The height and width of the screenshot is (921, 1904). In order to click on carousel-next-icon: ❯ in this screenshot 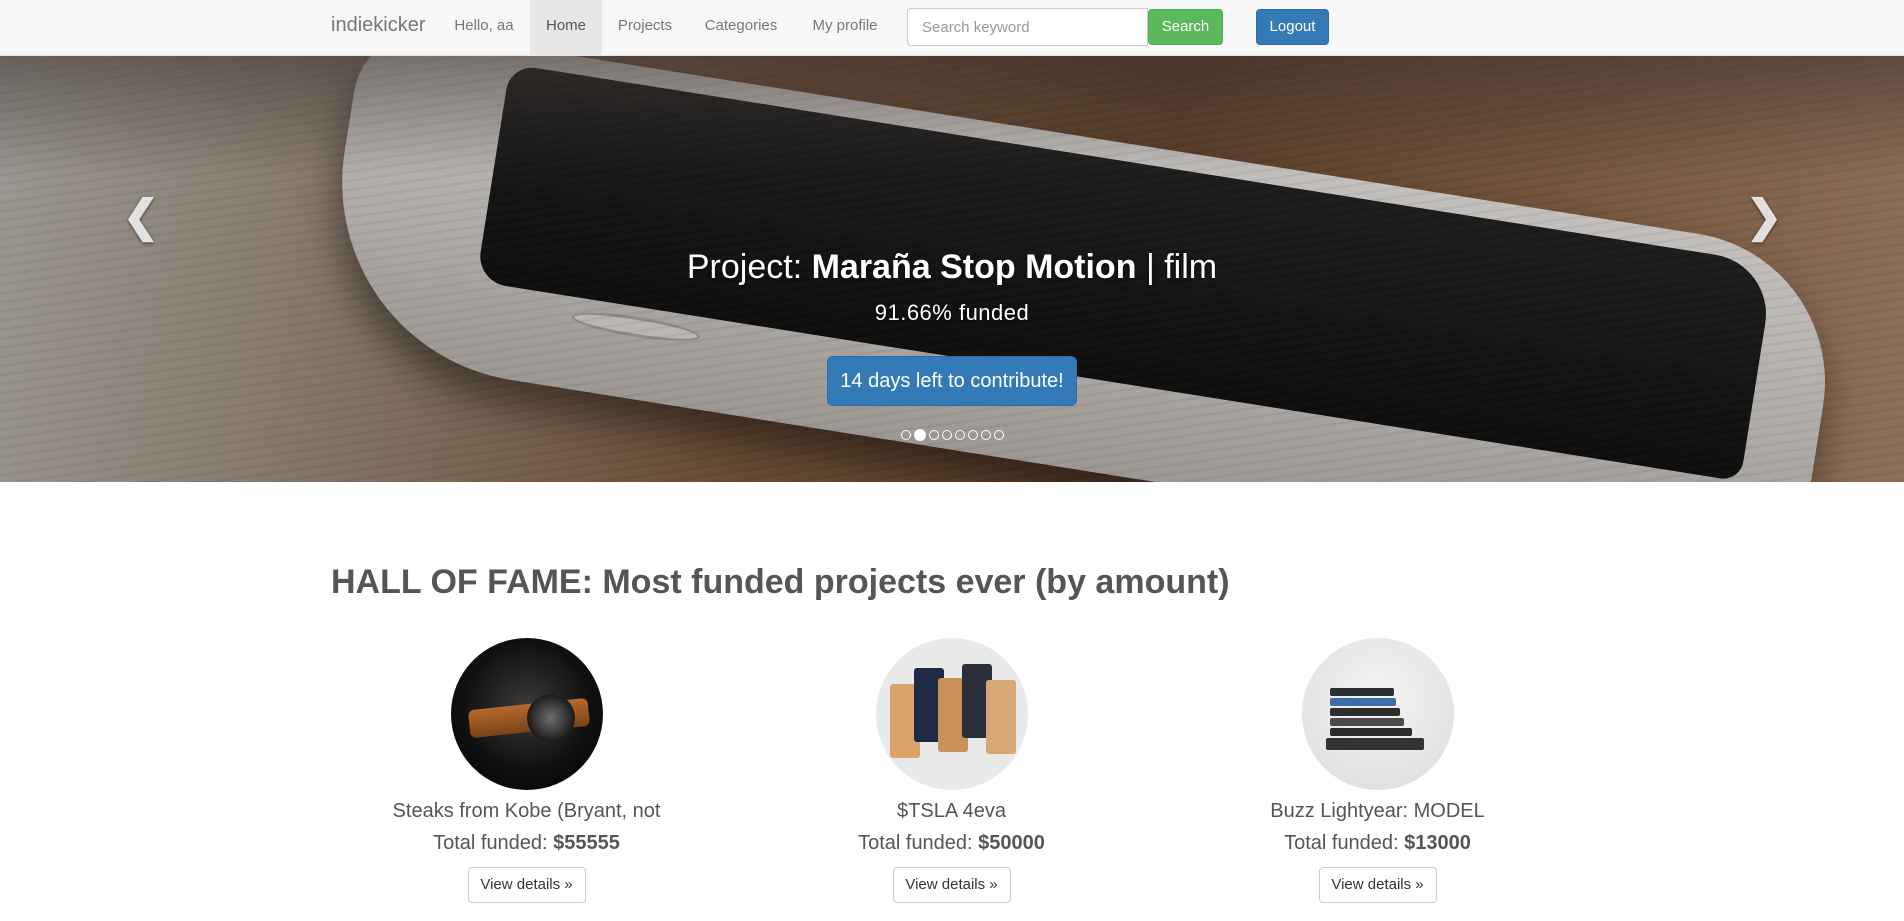, I will do `click(1764, 217)`.